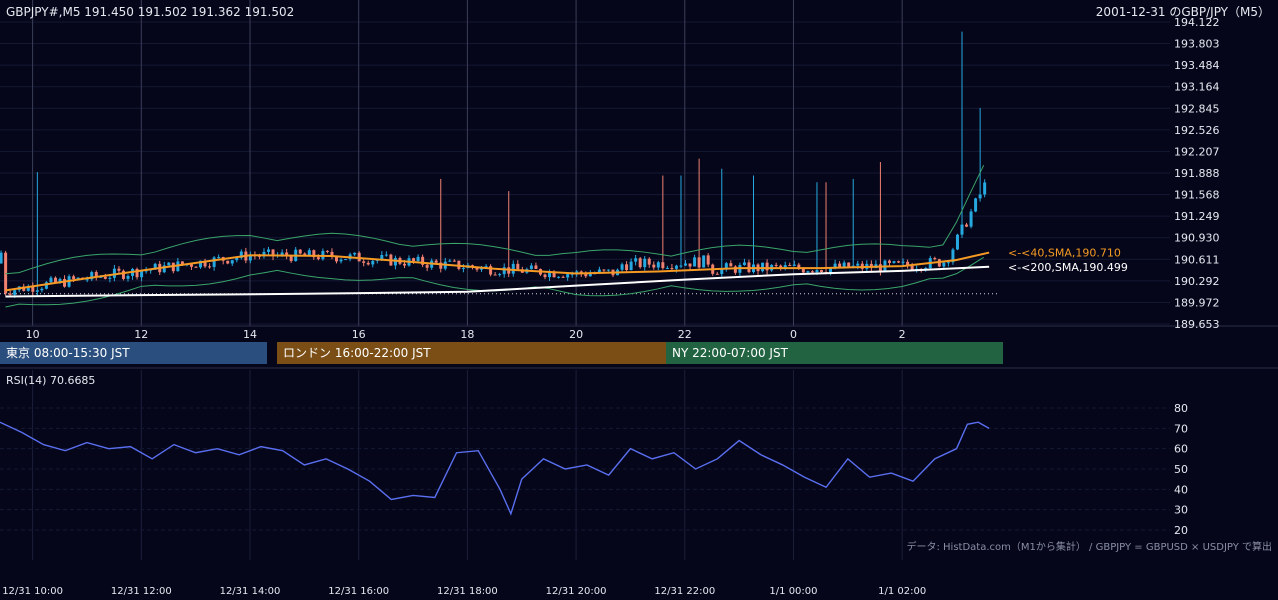  What do you see at coordinates (902, 591) in the screenshot?
I see `time-tick-label: 1/1 02:00` at bounding box center [902, 591].